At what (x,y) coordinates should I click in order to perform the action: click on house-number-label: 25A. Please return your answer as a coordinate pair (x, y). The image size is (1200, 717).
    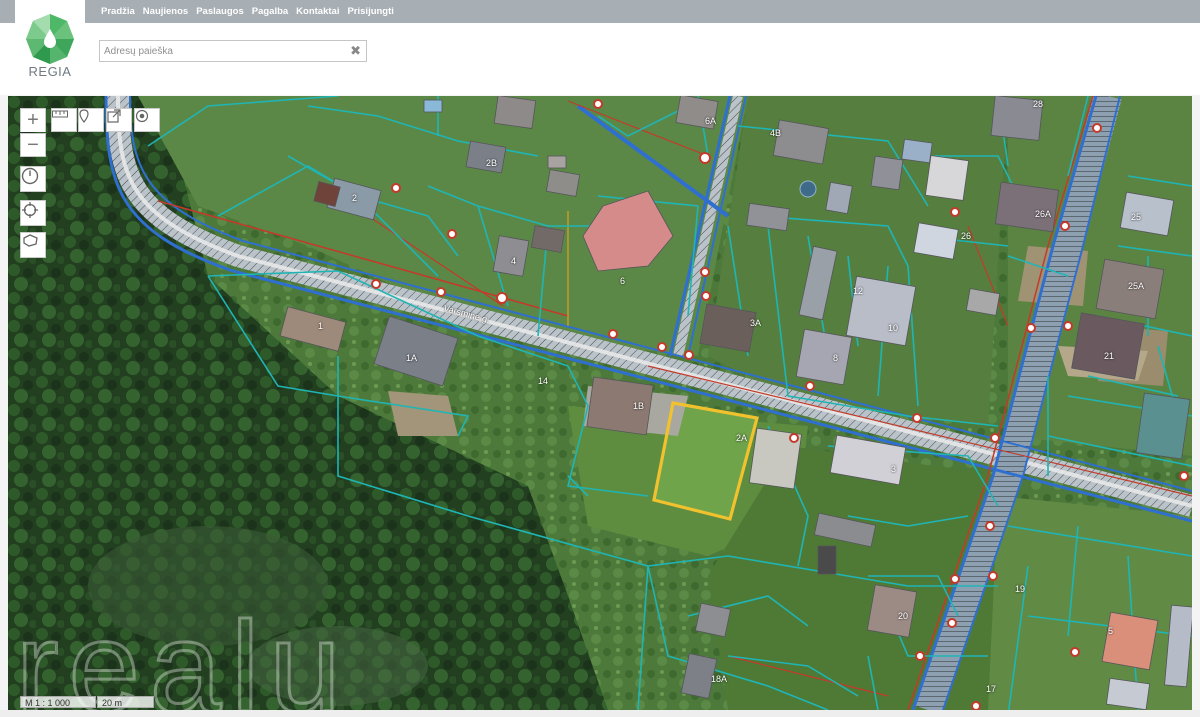
    Looking at the image, I should click on (1136, 286).